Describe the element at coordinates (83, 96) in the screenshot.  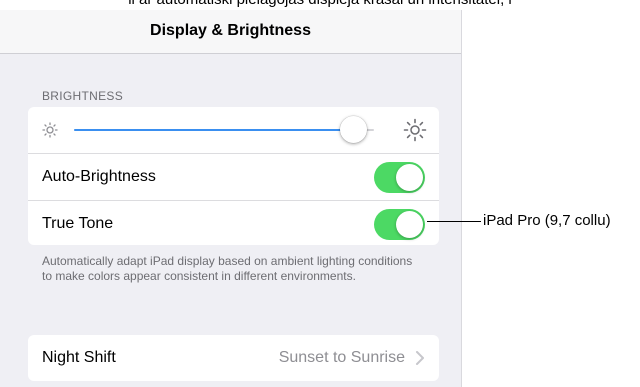
I see `brightness-section-header: BRIGHTNESS` at that location.